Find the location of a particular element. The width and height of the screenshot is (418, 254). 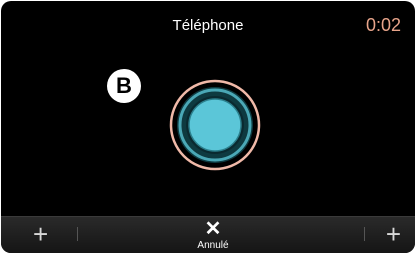

cancel-button: ✕ Annulé is located at coordinates (213, 235).